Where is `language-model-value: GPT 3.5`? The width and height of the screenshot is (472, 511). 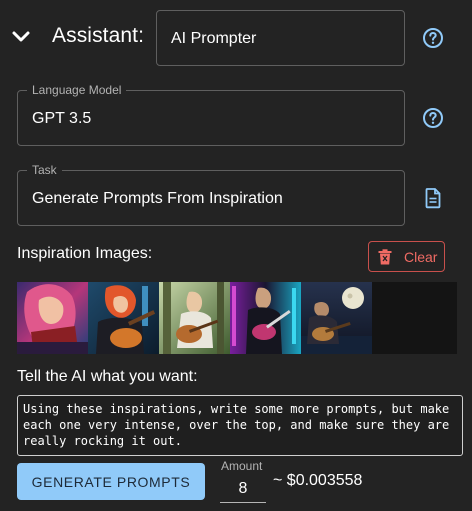
language-model-value: GPT 3.5 is located at coordinates (62, 118).